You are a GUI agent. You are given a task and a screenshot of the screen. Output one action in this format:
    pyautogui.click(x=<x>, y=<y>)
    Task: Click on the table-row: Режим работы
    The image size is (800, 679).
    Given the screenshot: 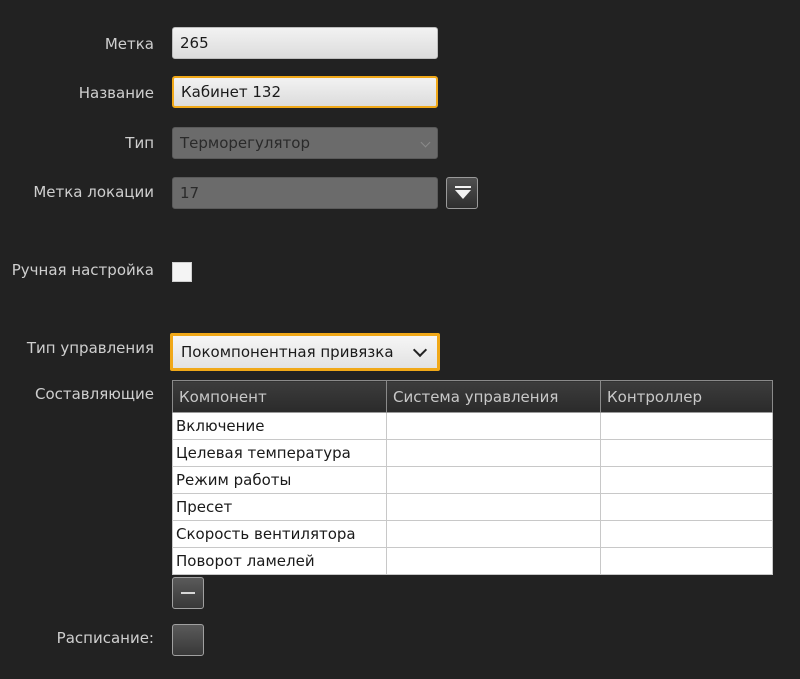 What is the action you would take?
    pyautogui.click(x=472, y=480)
    